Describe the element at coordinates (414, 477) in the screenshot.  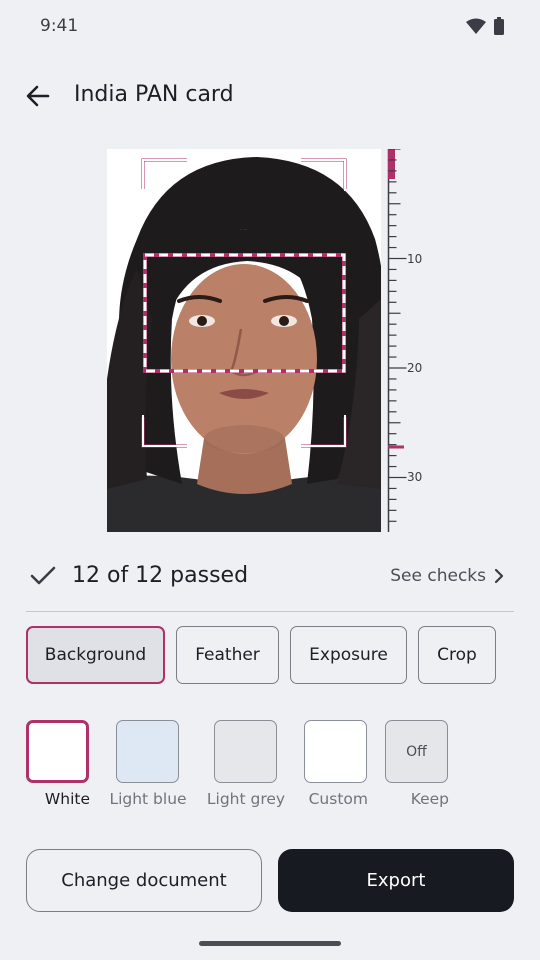
I see `ruler-label-30: 30` at that location.